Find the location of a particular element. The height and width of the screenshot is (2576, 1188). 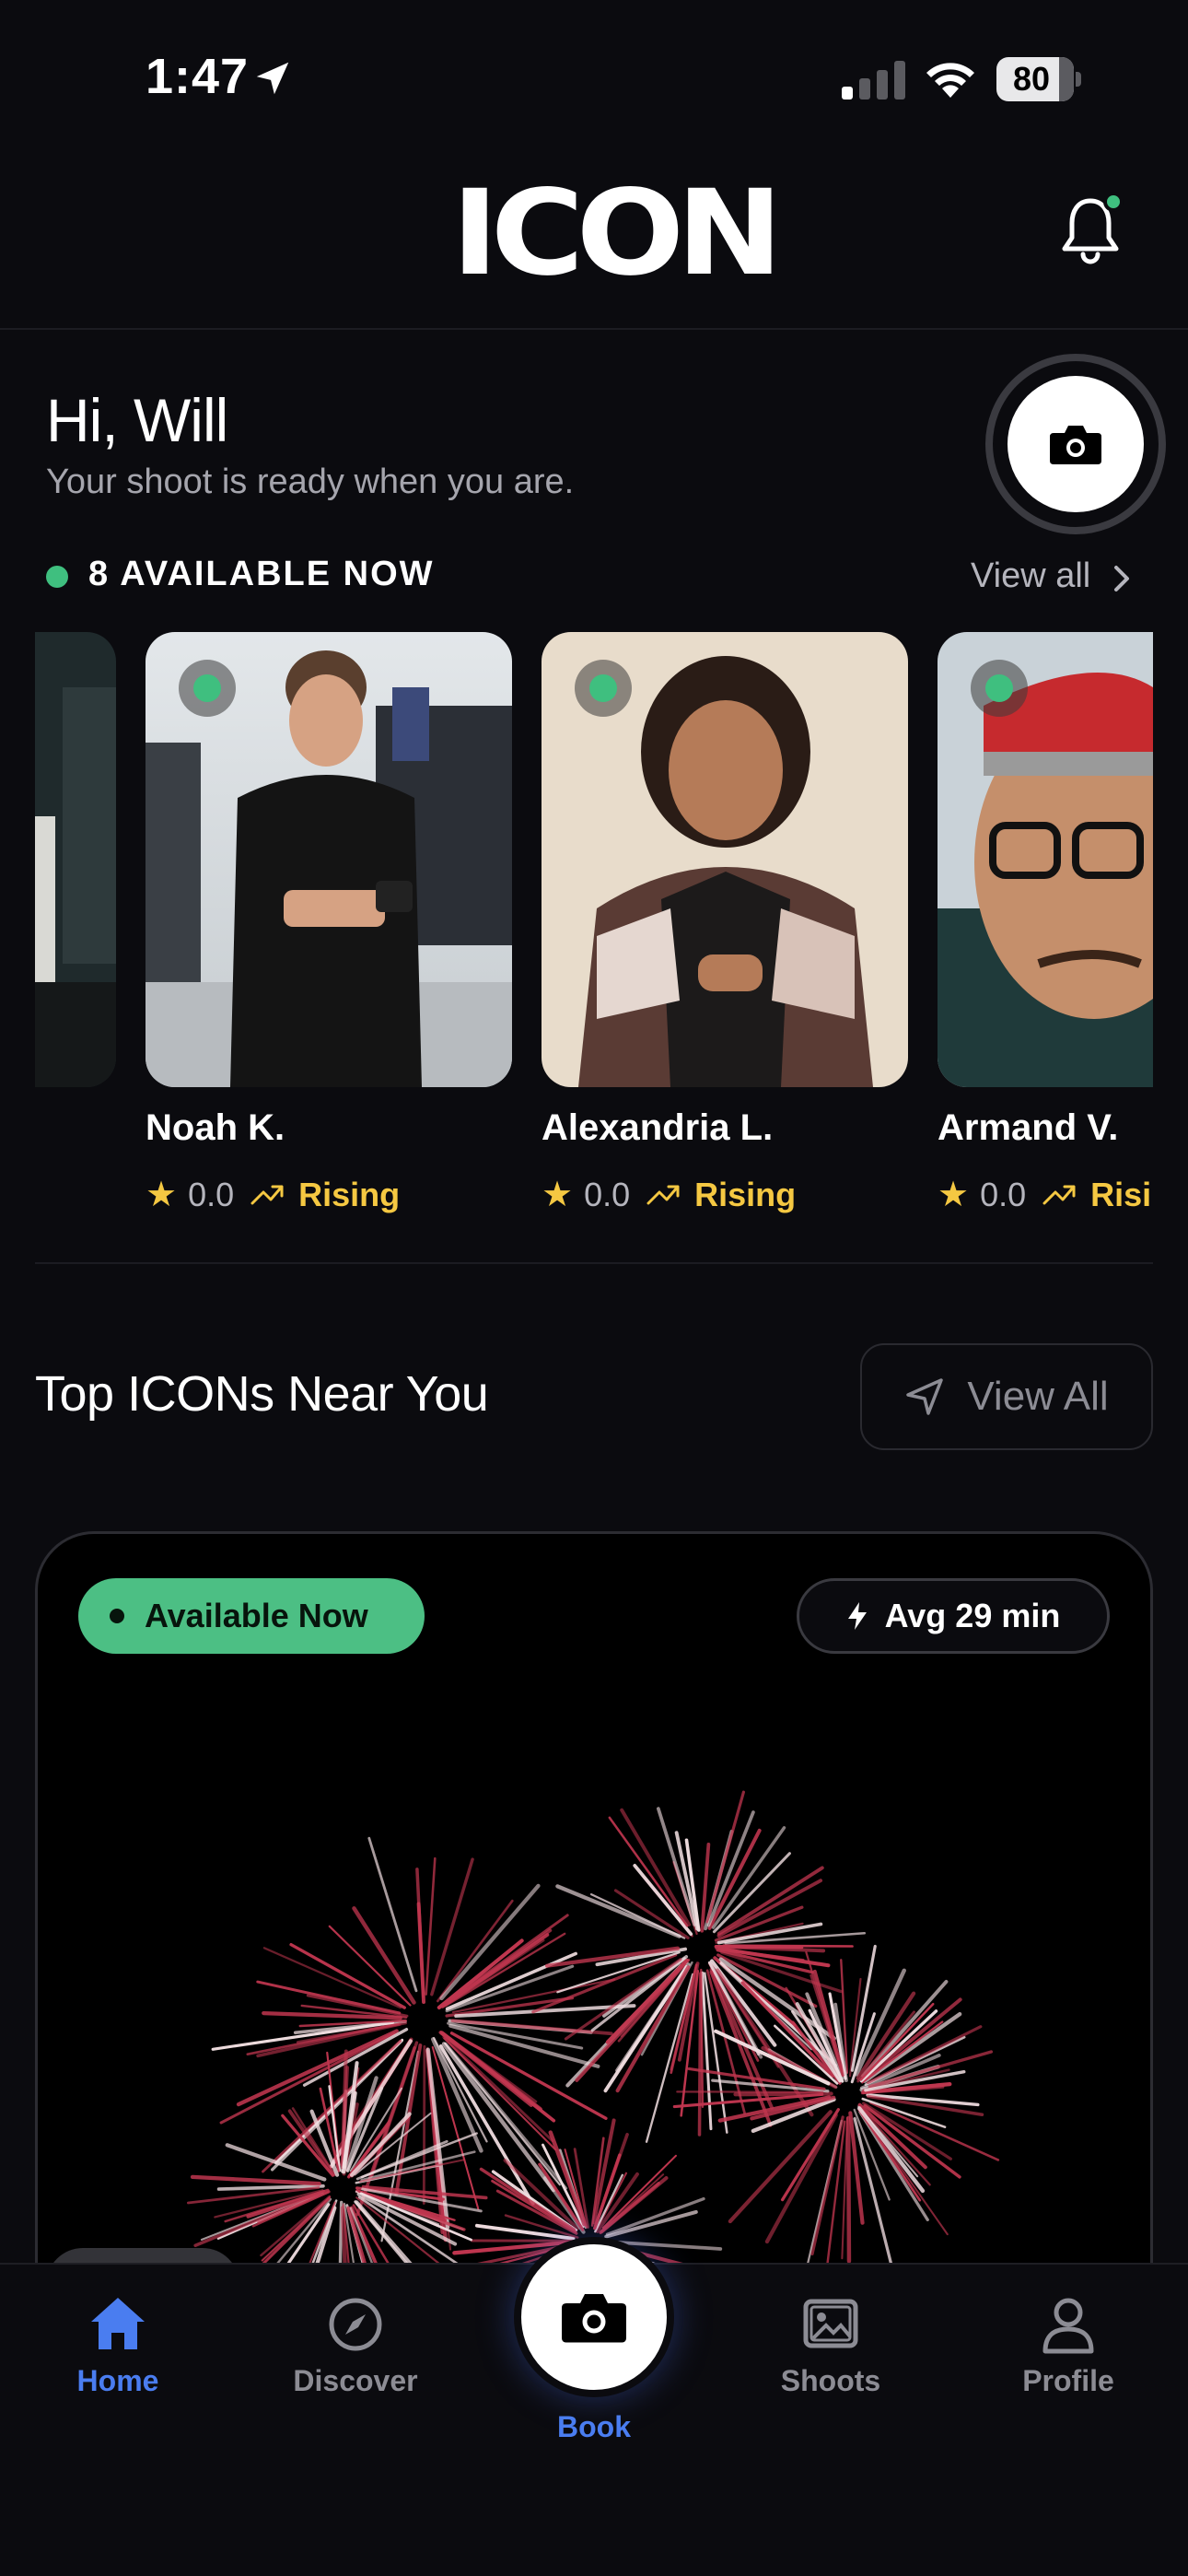

tab-label: Home is located at coordinates (117, 2380).